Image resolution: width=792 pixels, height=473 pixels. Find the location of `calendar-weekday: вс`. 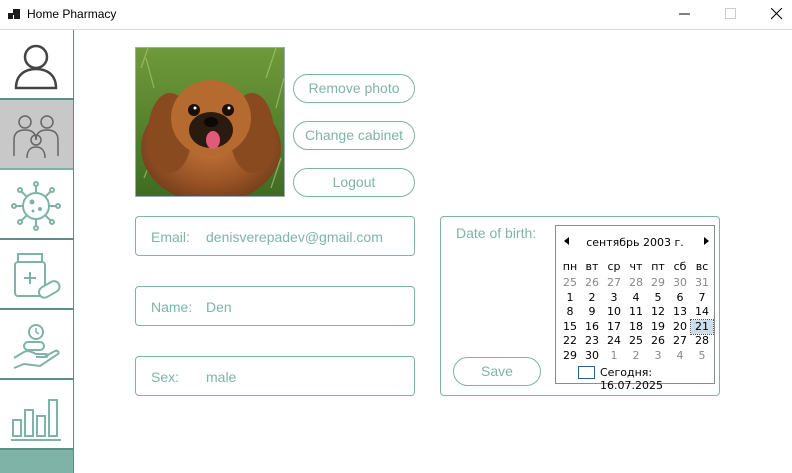

calendar-weekday: вс is located at coordinates (702, 266).